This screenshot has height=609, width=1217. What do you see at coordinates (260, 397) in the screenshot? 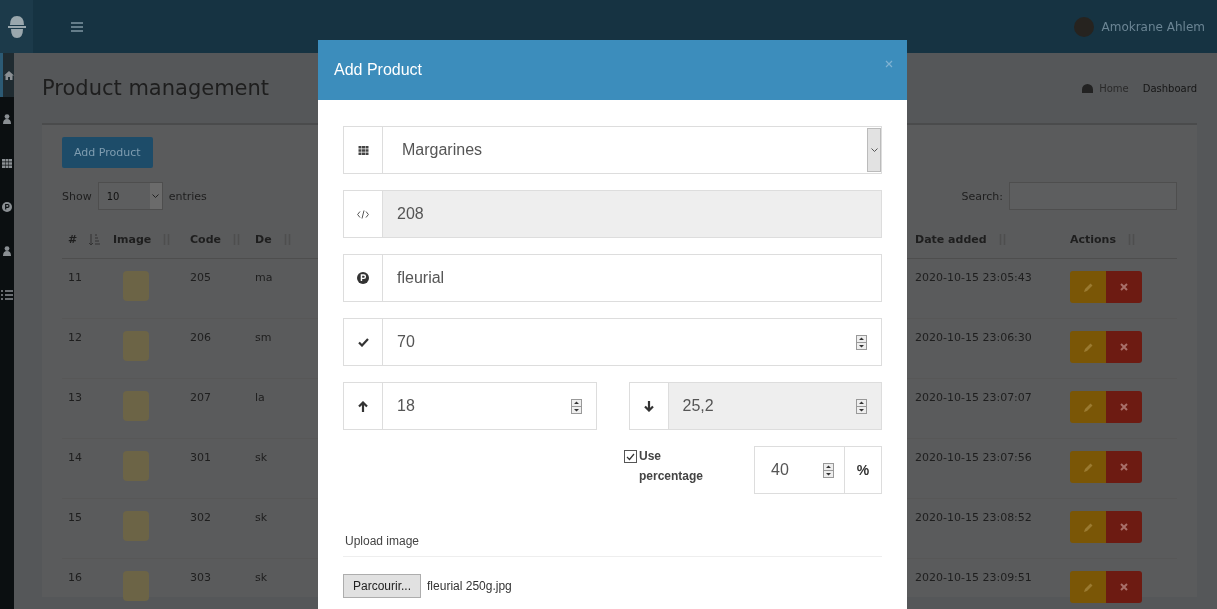
I see `table-cell: la` at bounding box center [260, 397].